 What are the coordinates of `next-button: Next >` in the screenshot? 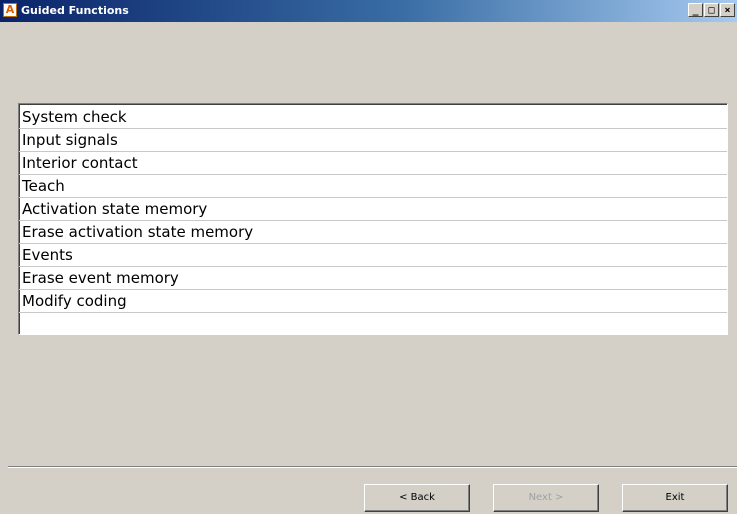 It's located at (546, 498).